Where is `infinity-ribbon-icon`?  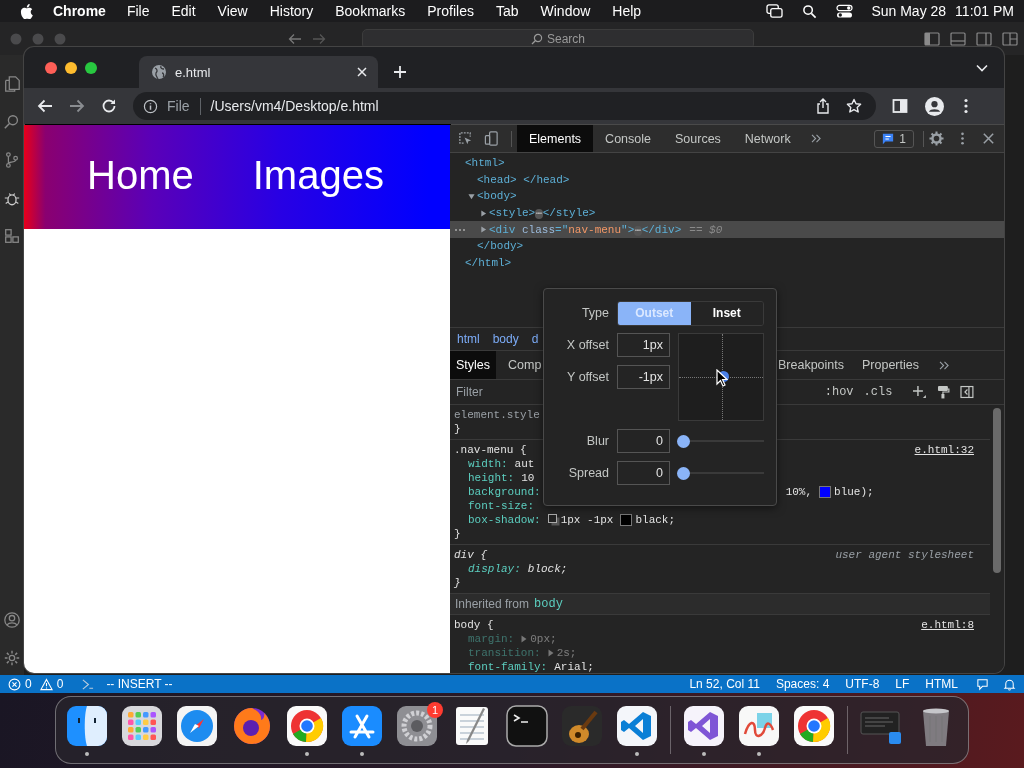
infinity-ribbon-icon is located at coordinates (704, 725).